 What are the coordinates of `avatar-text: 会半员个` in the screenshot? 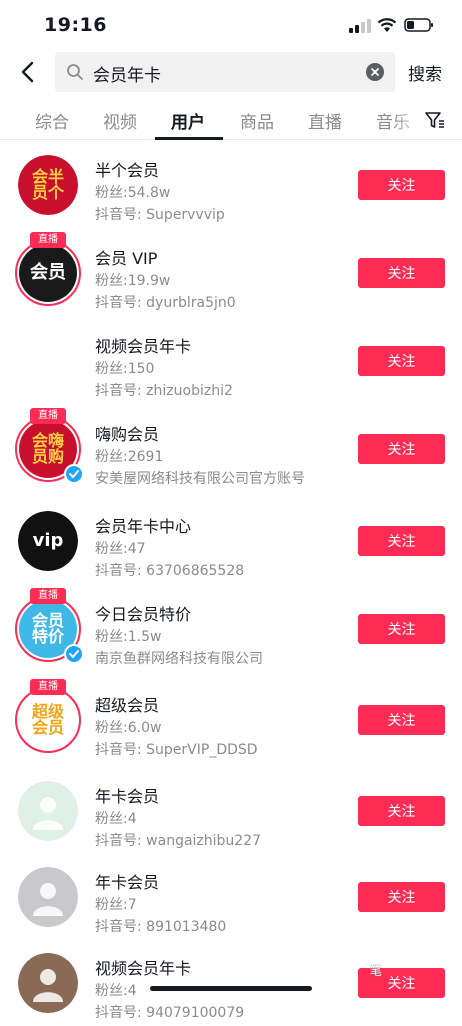 It's located at (47, 184).